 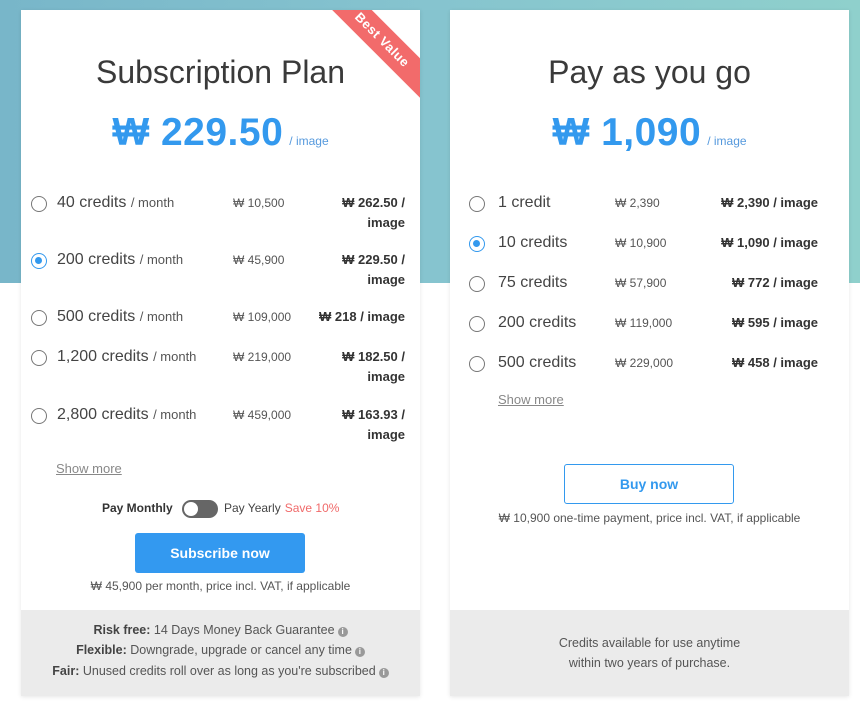 I want to click on payg-option-per-image: ₩ 458 / image, so click(x=775, y=362).